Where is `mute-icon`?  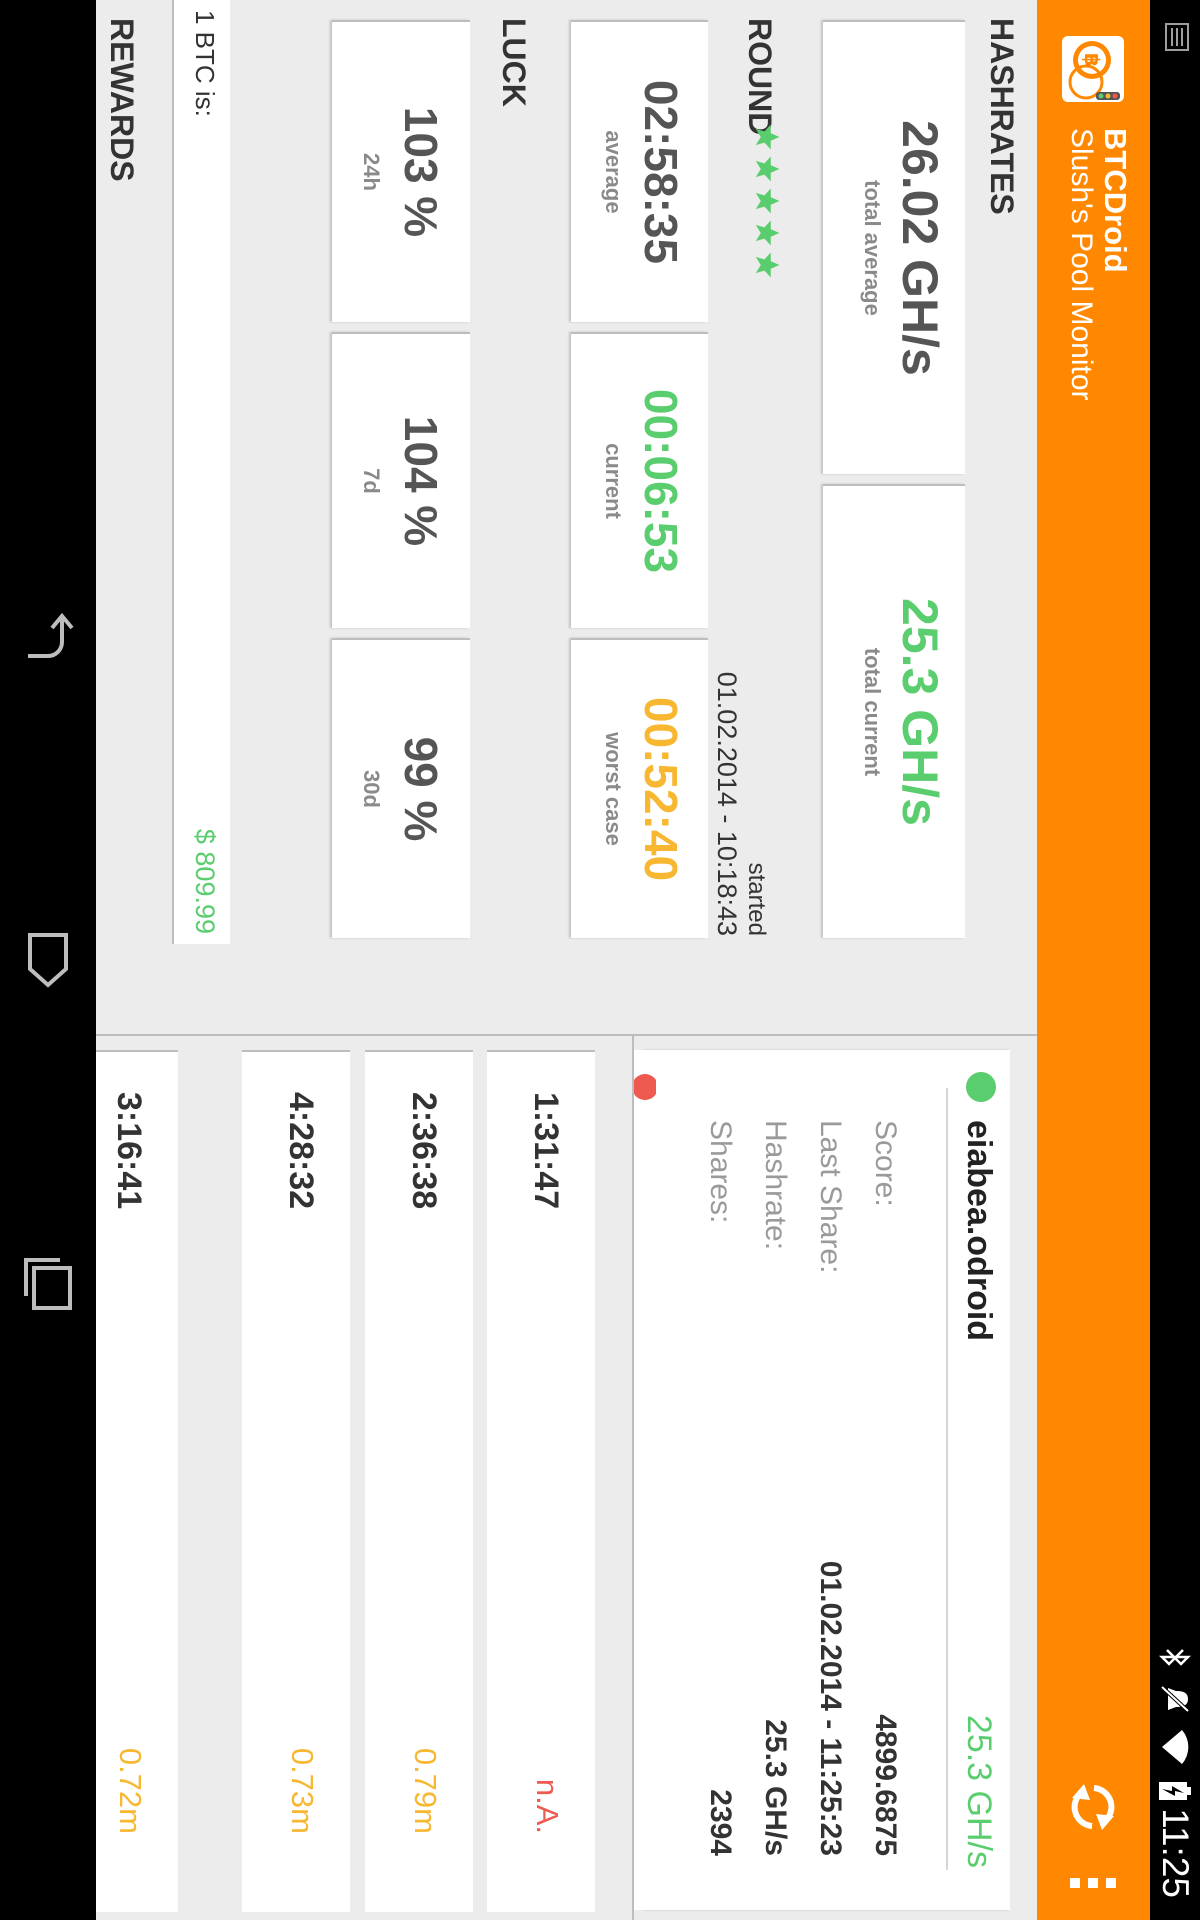
mute-icon is located at coordinates (1175, 1699).